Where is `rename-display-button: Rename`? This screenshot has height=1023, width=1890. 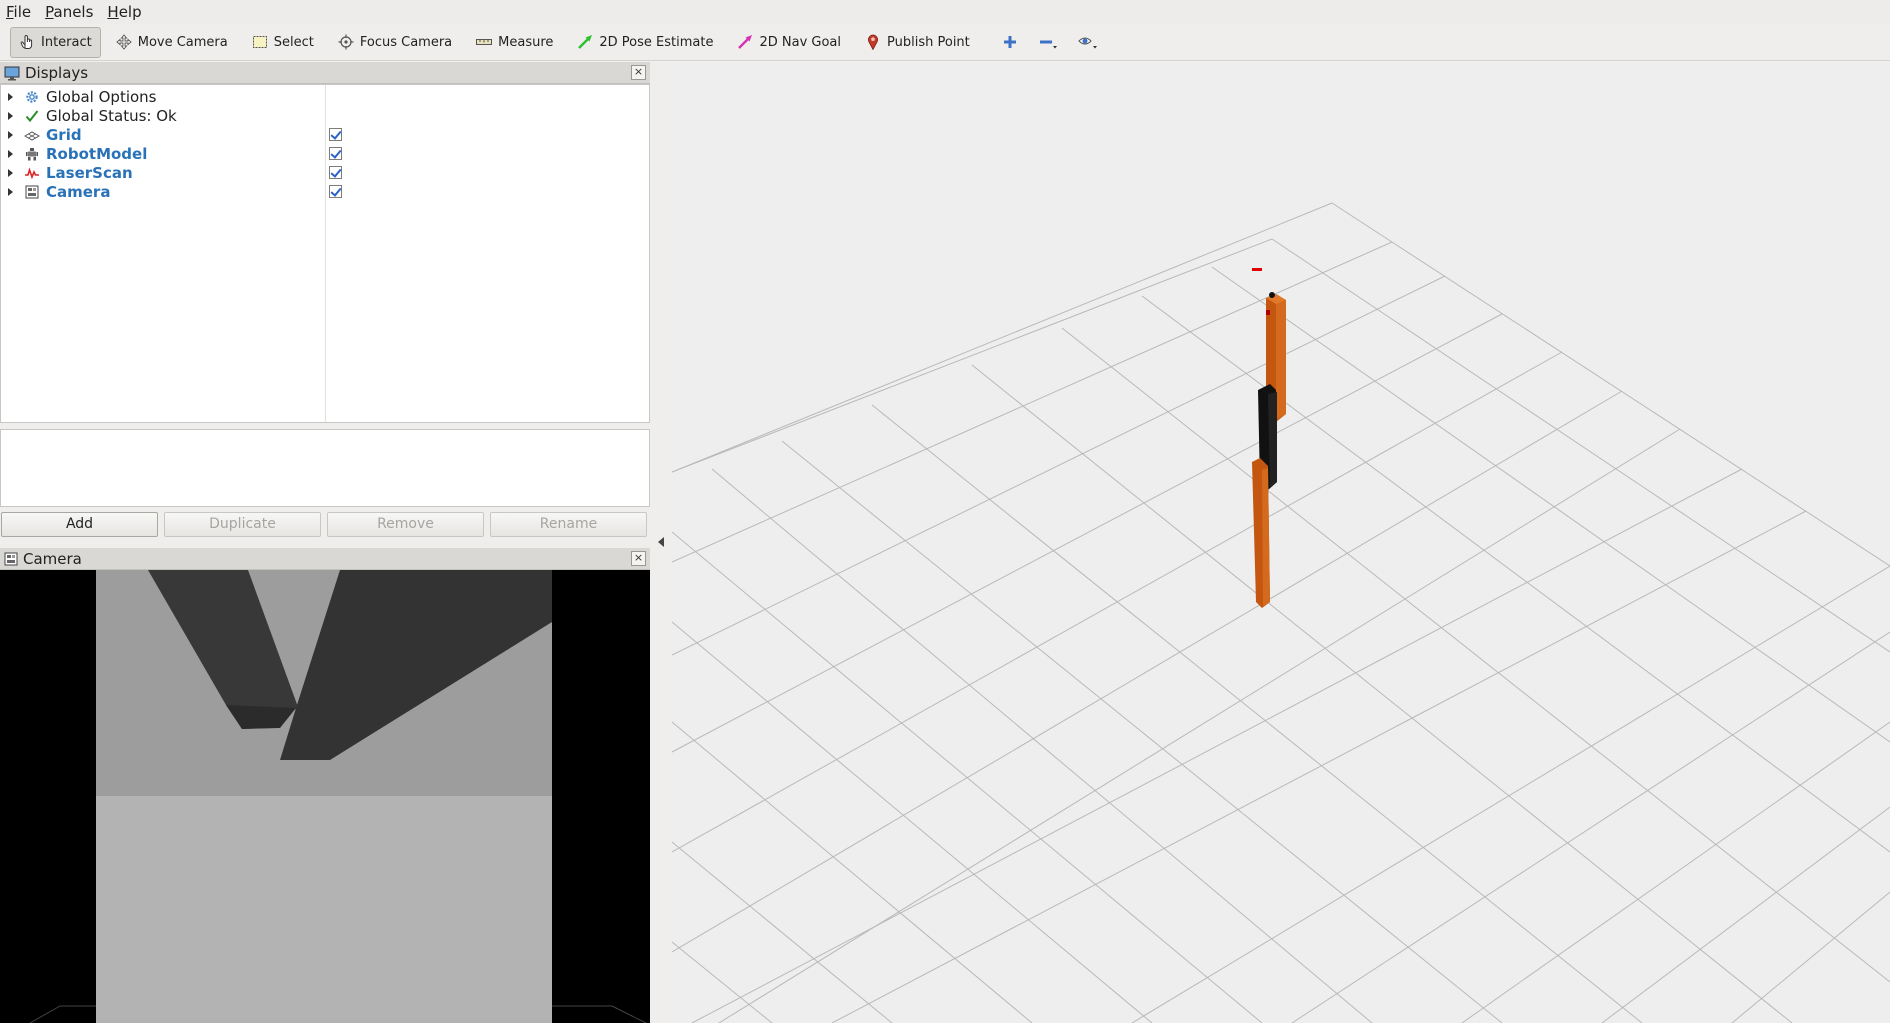 rename-display-button: Rename is located at coordinates (568, 524).